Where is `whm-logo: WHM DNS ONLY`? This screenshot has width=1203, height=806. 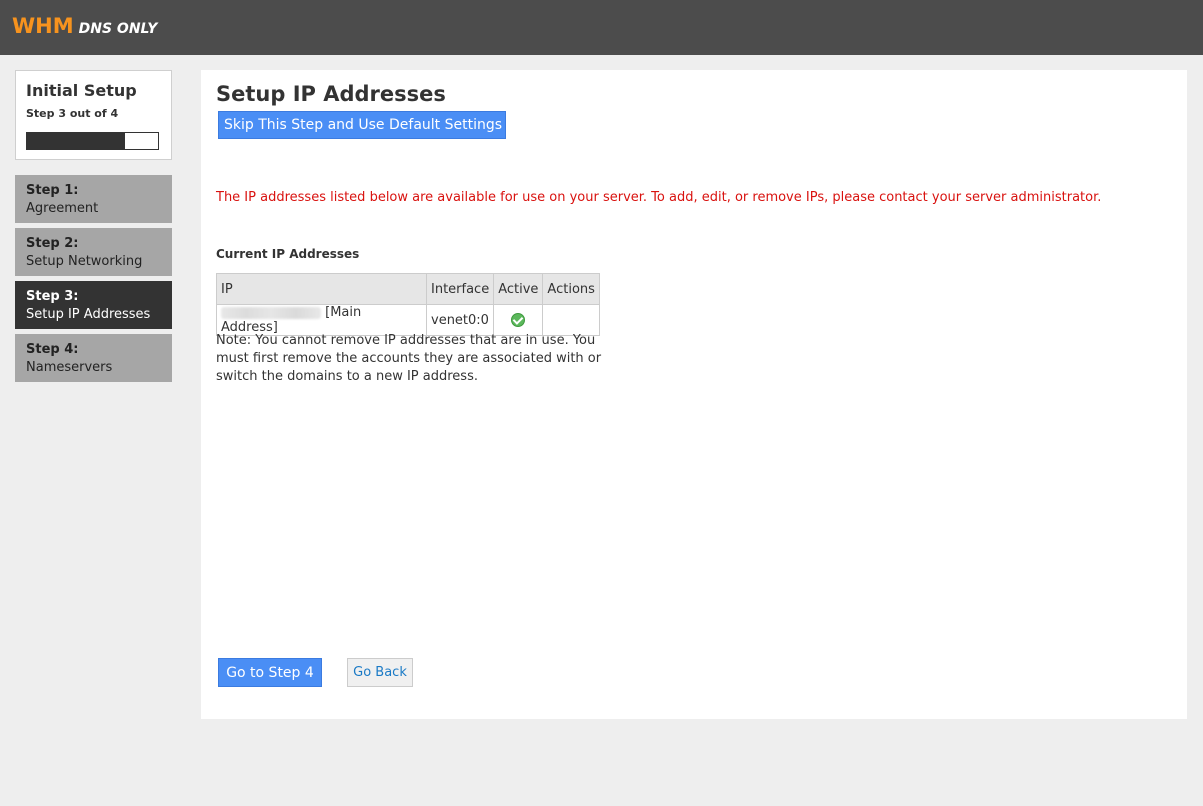
whm-logo: WHM DNS ONLY is located at coordinates (84, 26).